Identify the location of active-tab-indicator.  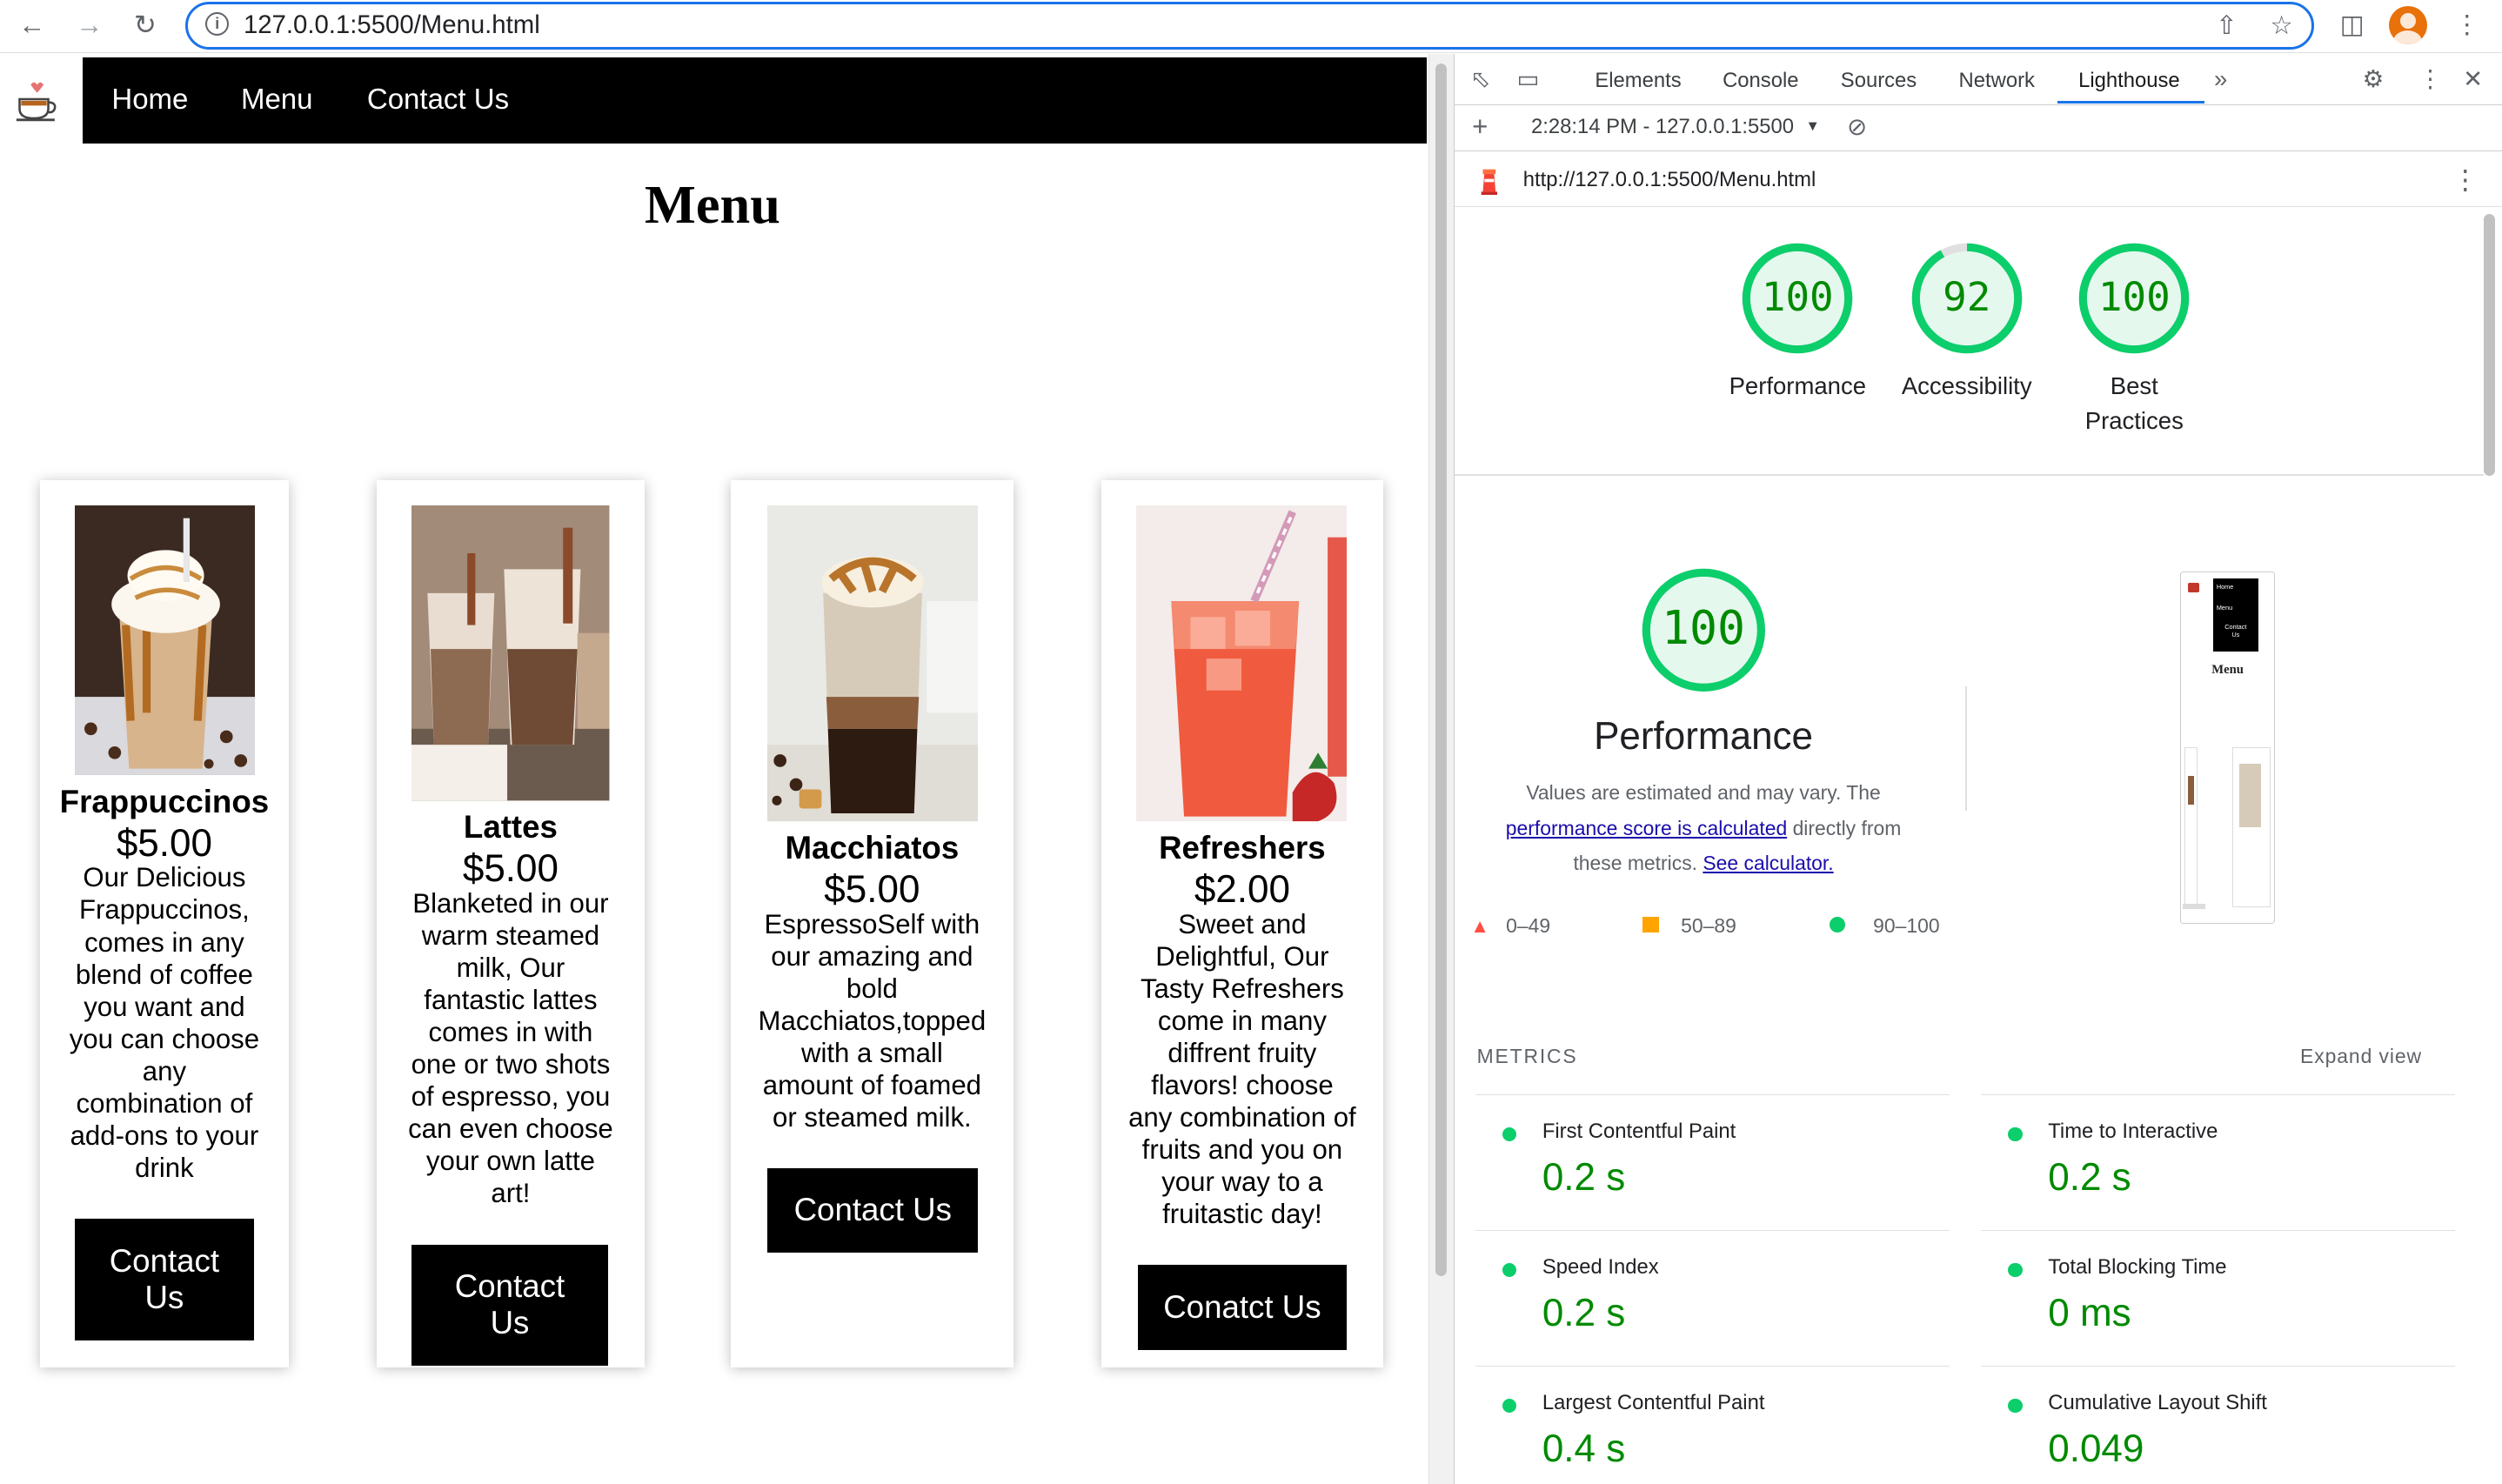
(2130, 102).